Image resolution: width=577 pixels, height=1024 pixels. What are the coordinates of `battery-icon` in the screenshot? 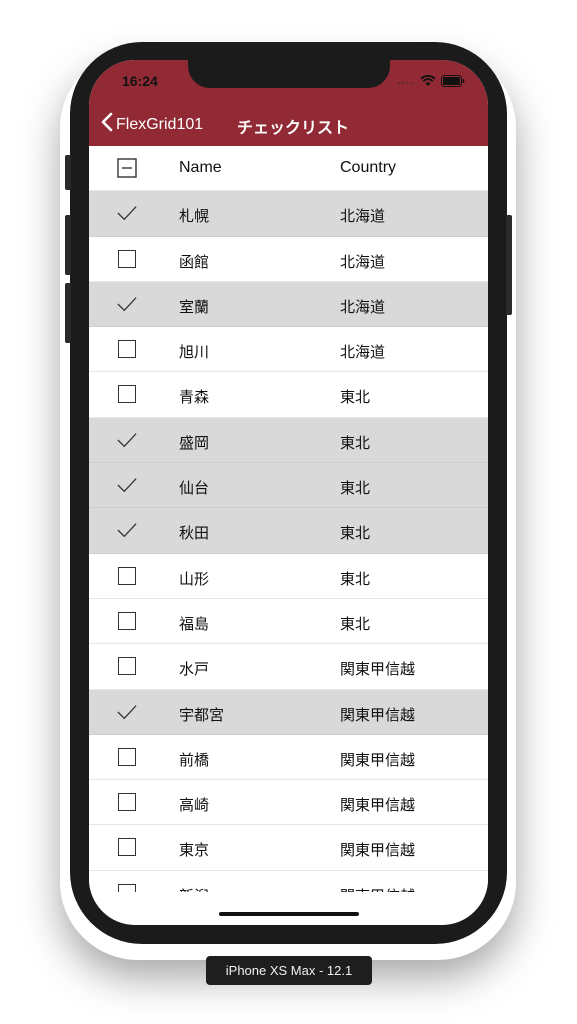 It's located at (453, 83).